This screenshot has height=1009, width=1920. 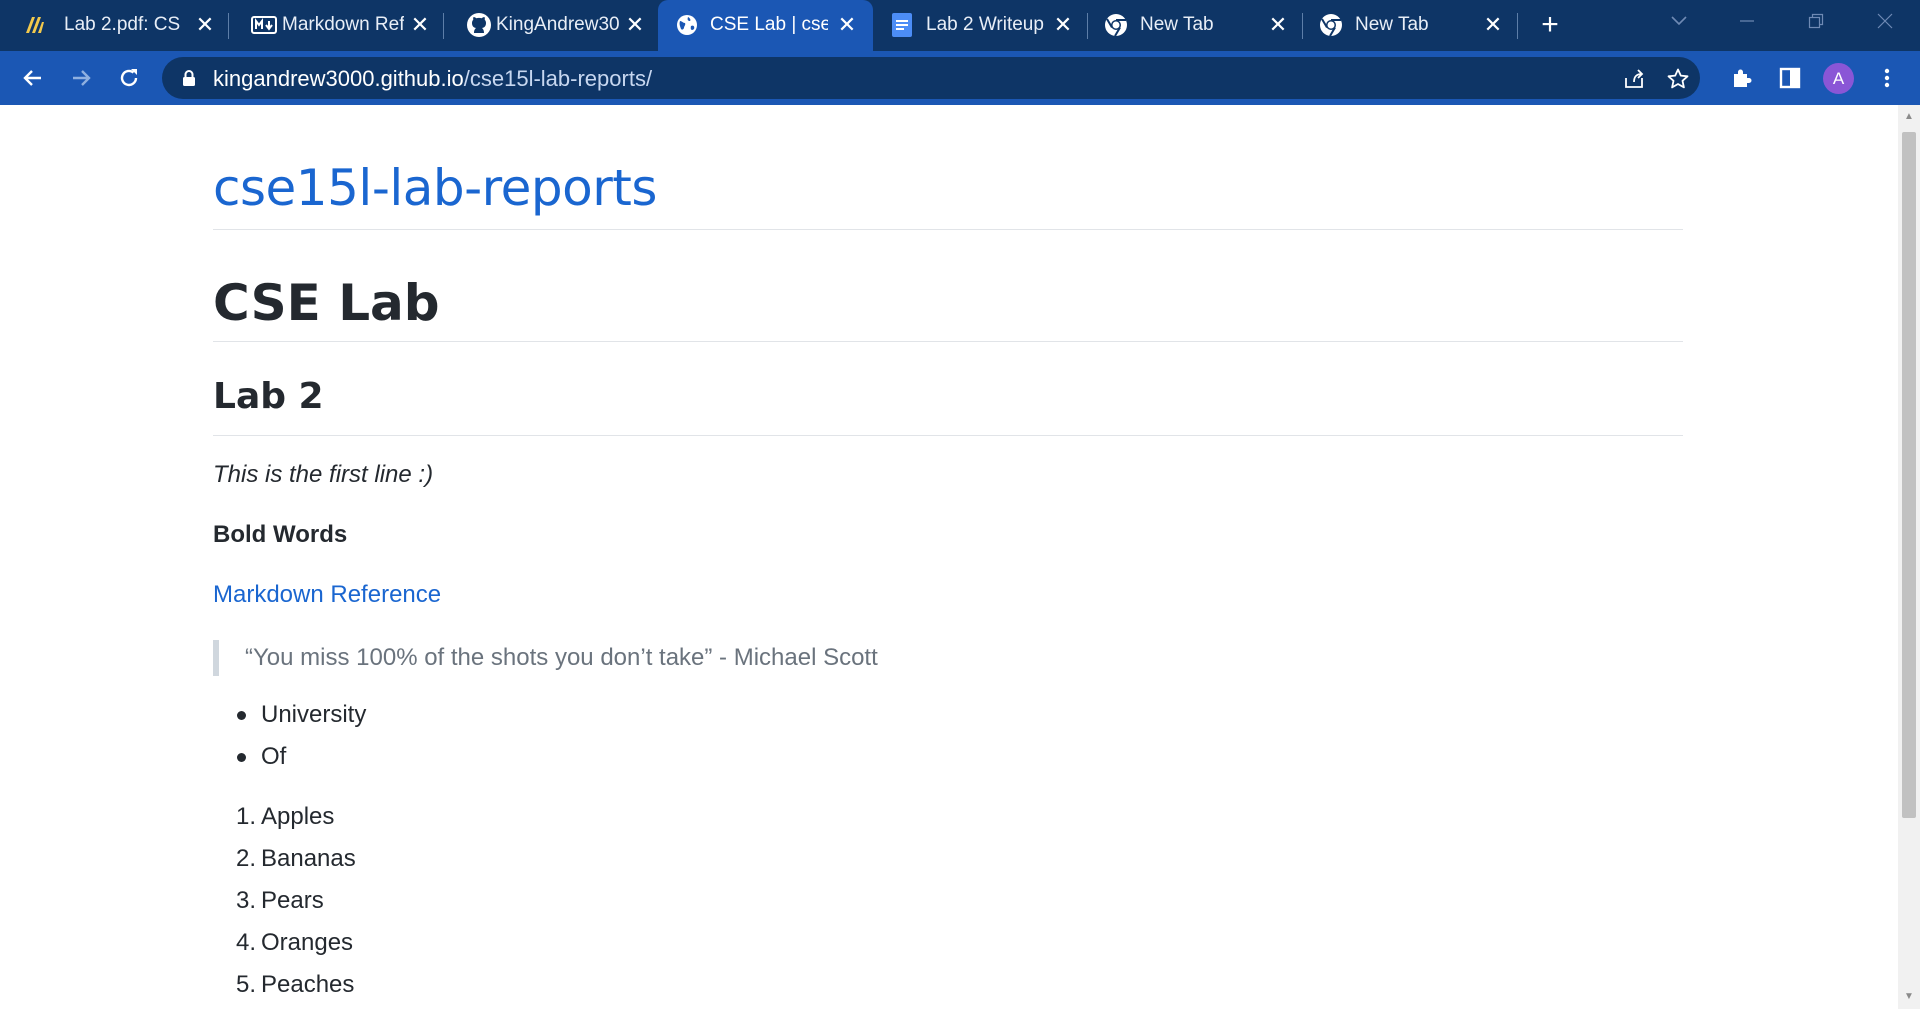 I want to click on tab-new-tab-2: New Tab ✕, so click(x=1410, y=25).